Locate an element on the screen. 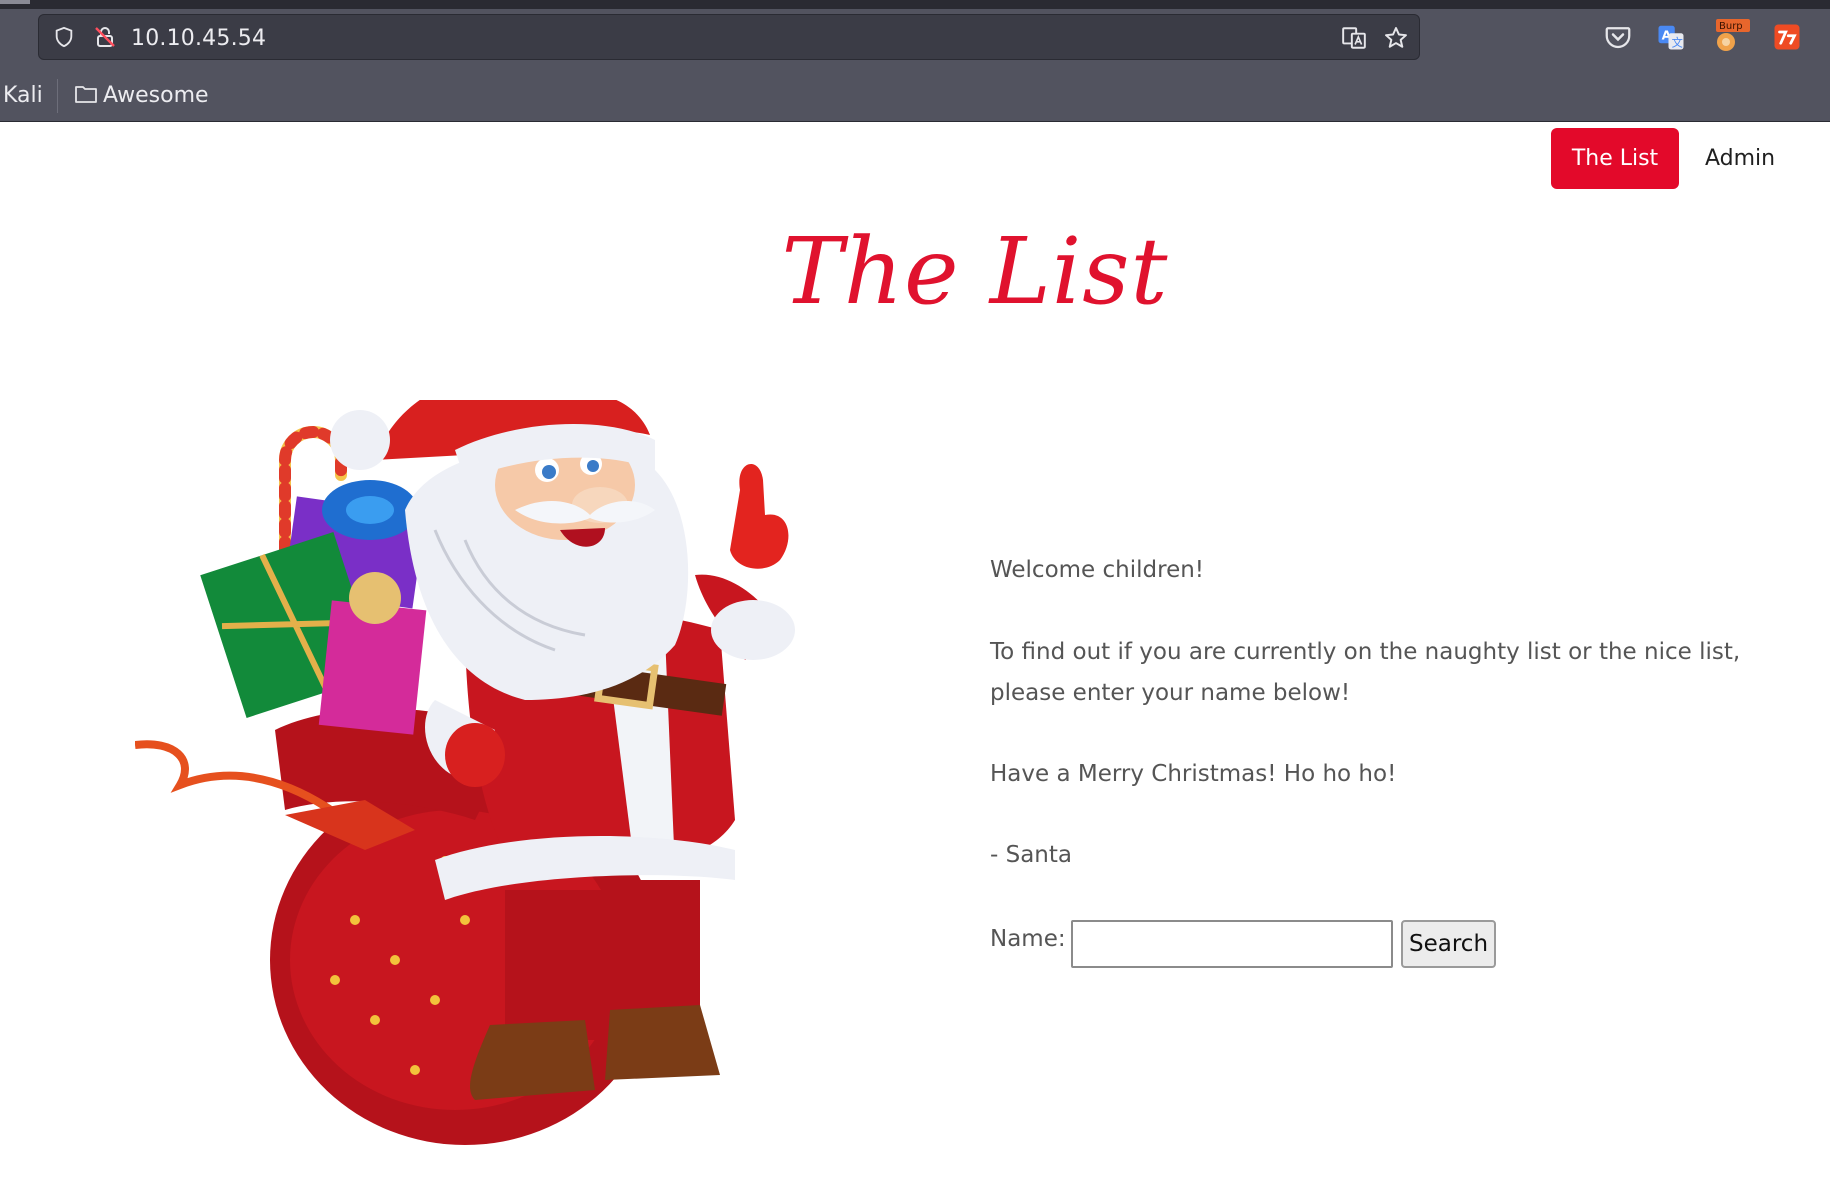  browser-toolbar: 10.10.45.54 A 文 Burp is located at coordinates (915, 40).